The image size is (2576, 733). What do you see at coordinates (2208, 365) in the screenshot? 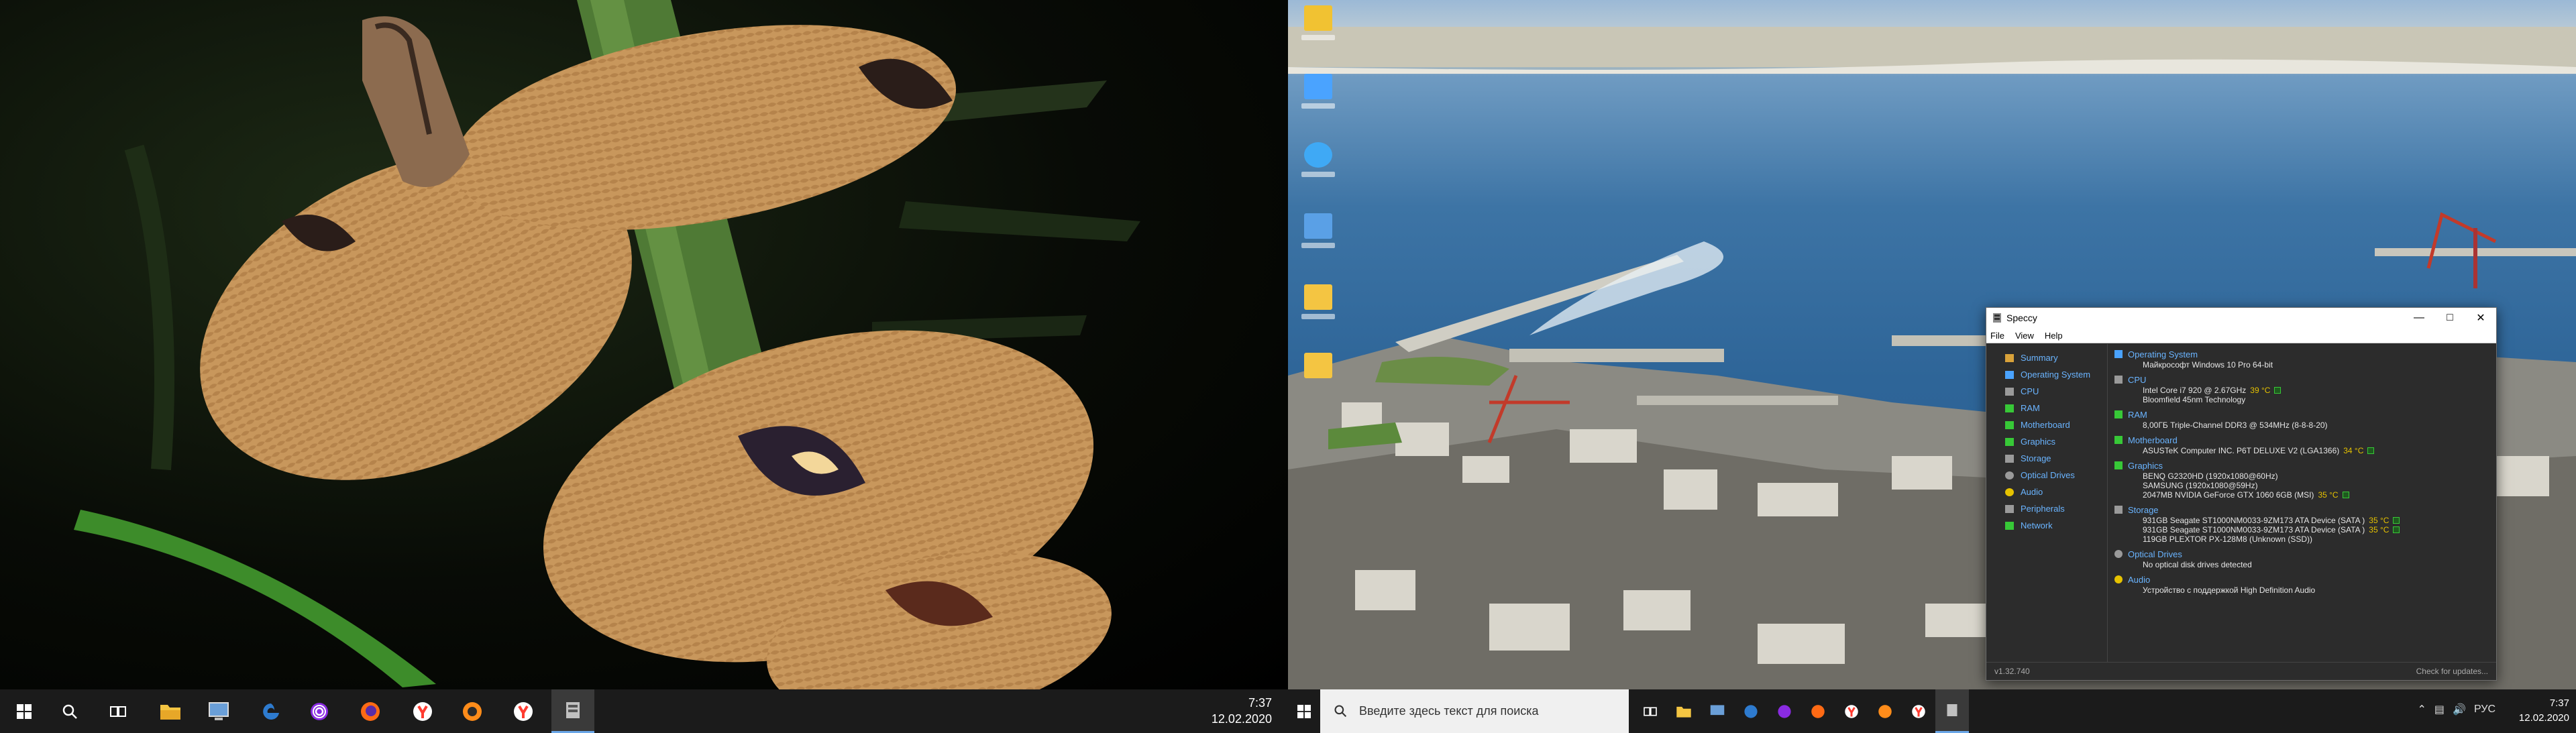
I see `os-name: Майкрософт Windows 10 Pro 64-bit` at bounding box center [2208, 365].